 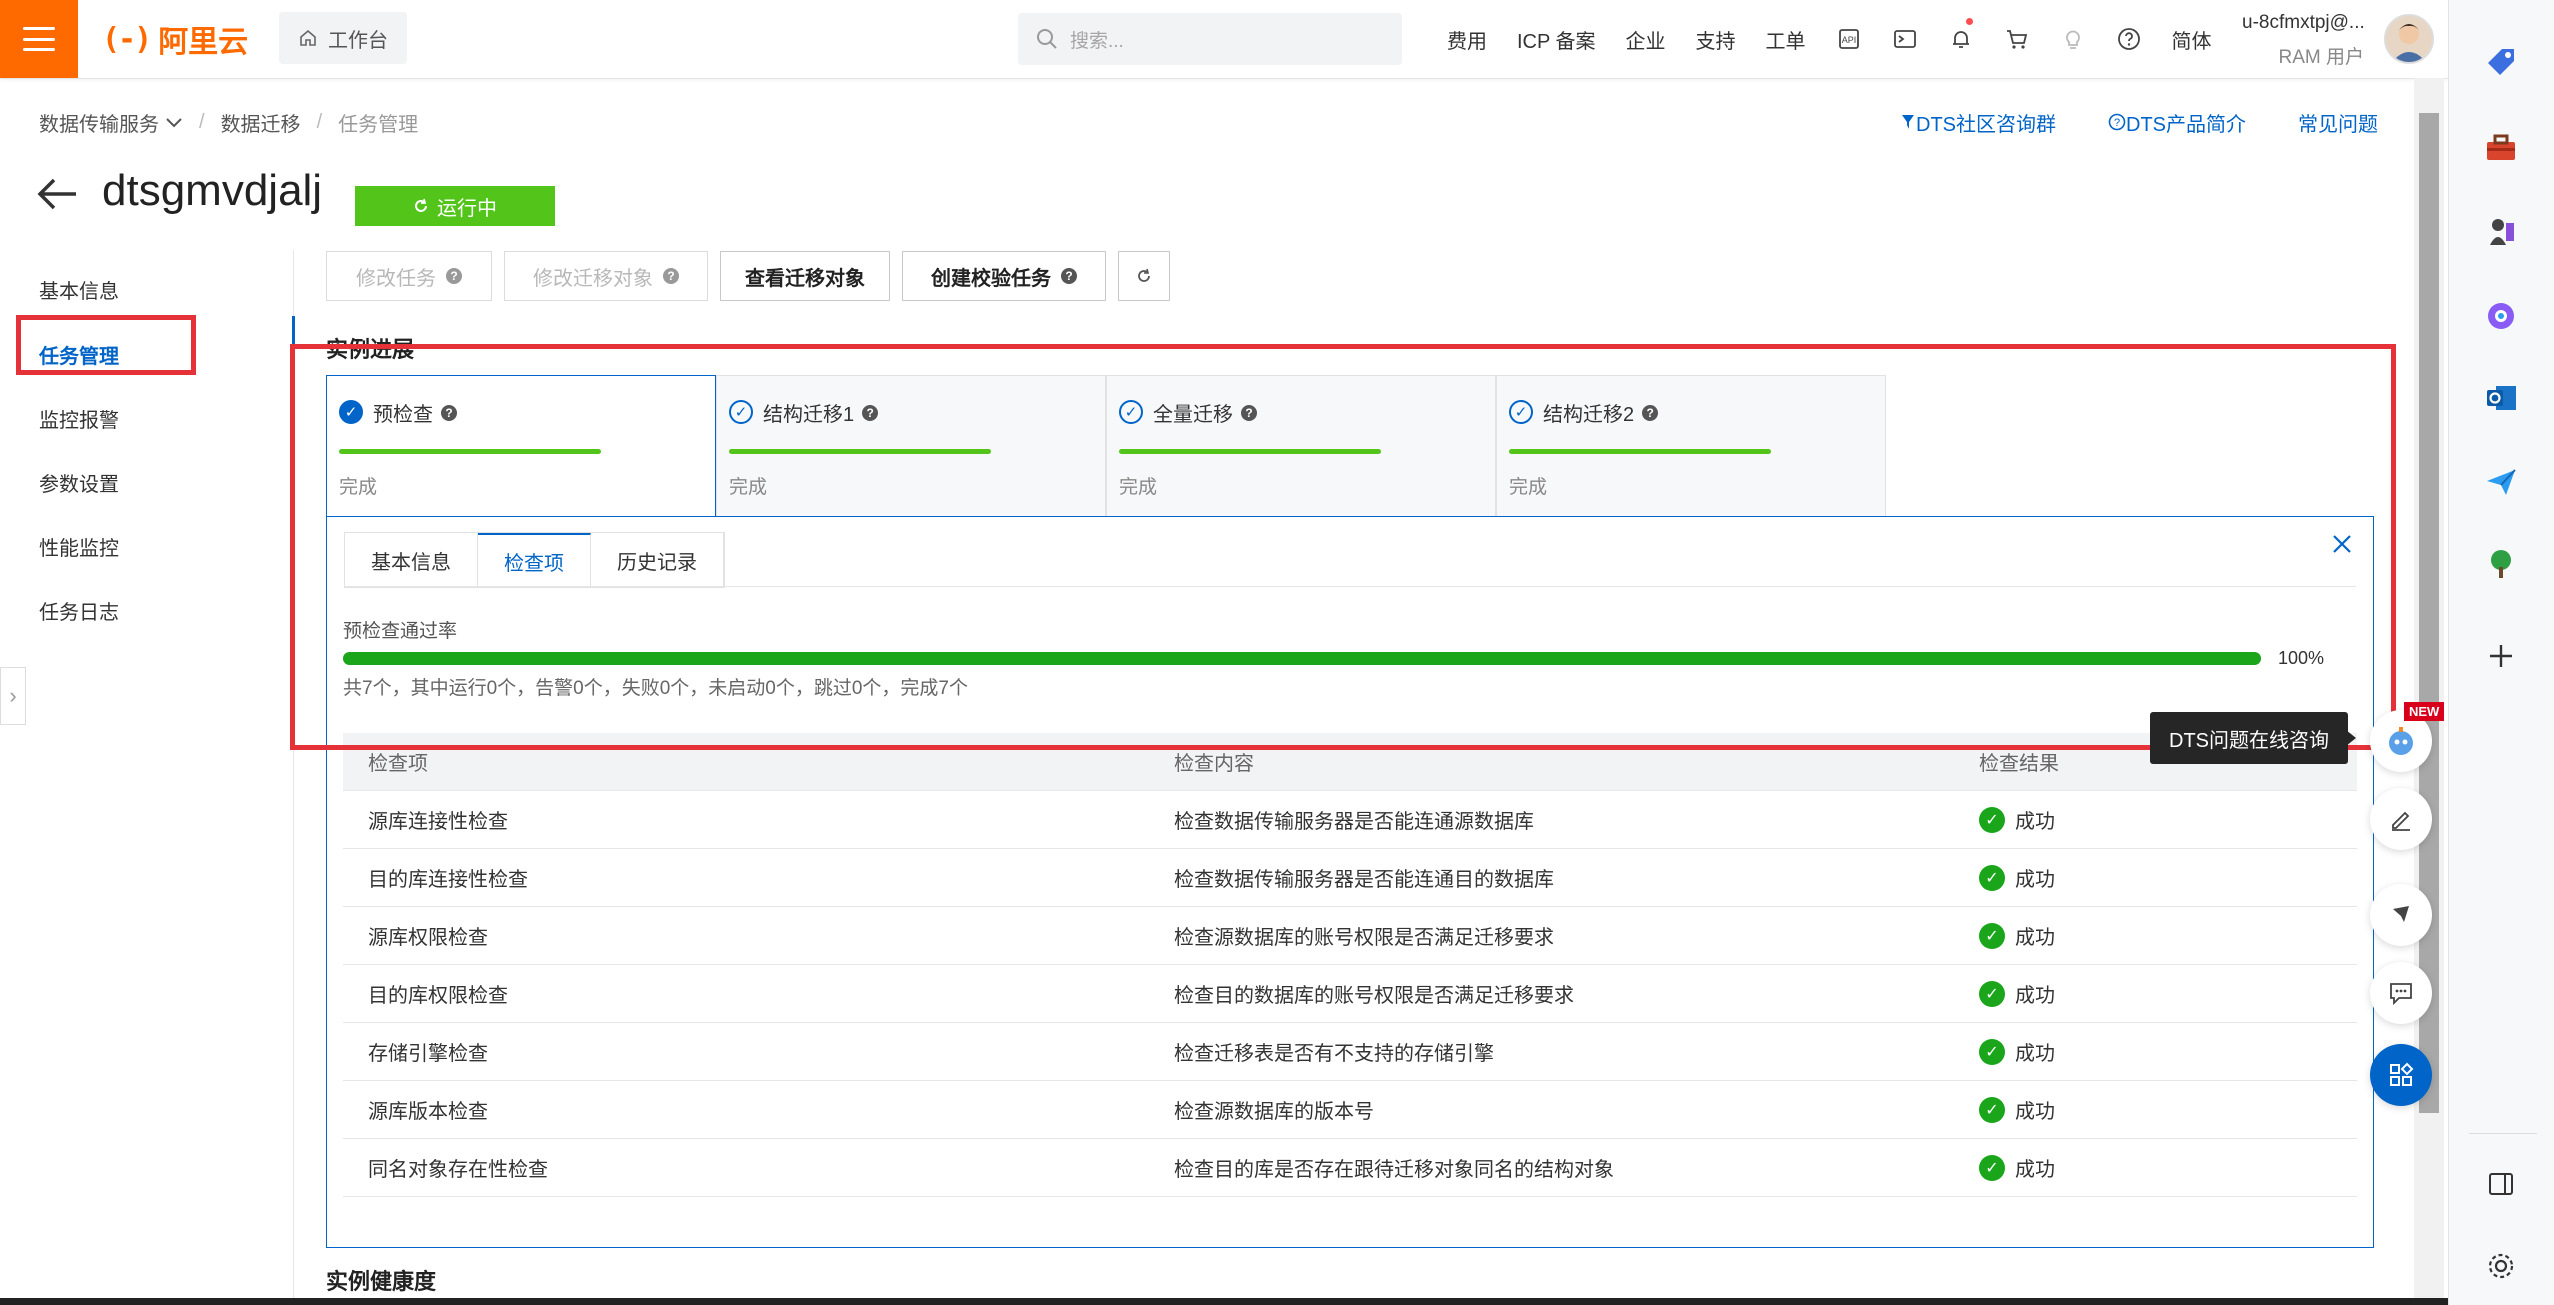 I want to click on feedback-edit-button, so click(x=2401, y=819).